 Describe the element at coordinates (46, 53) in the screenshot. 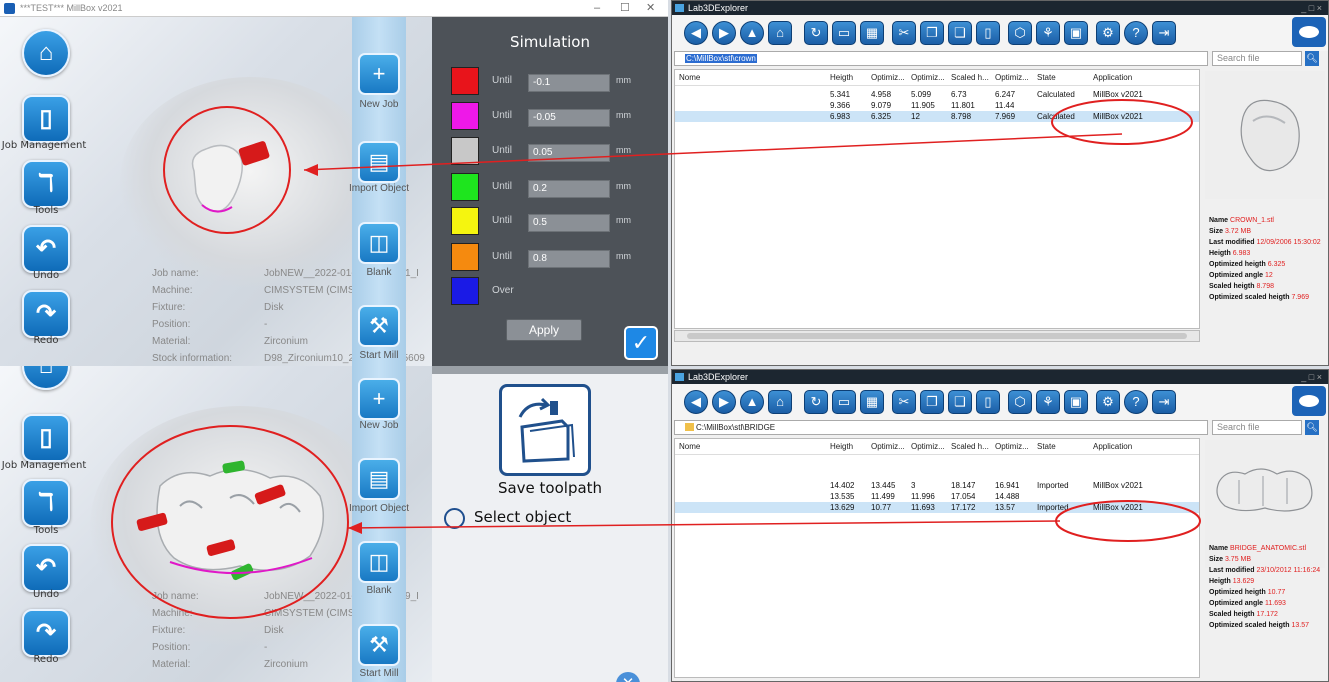

I see `home-icon: ⌂` at that location.